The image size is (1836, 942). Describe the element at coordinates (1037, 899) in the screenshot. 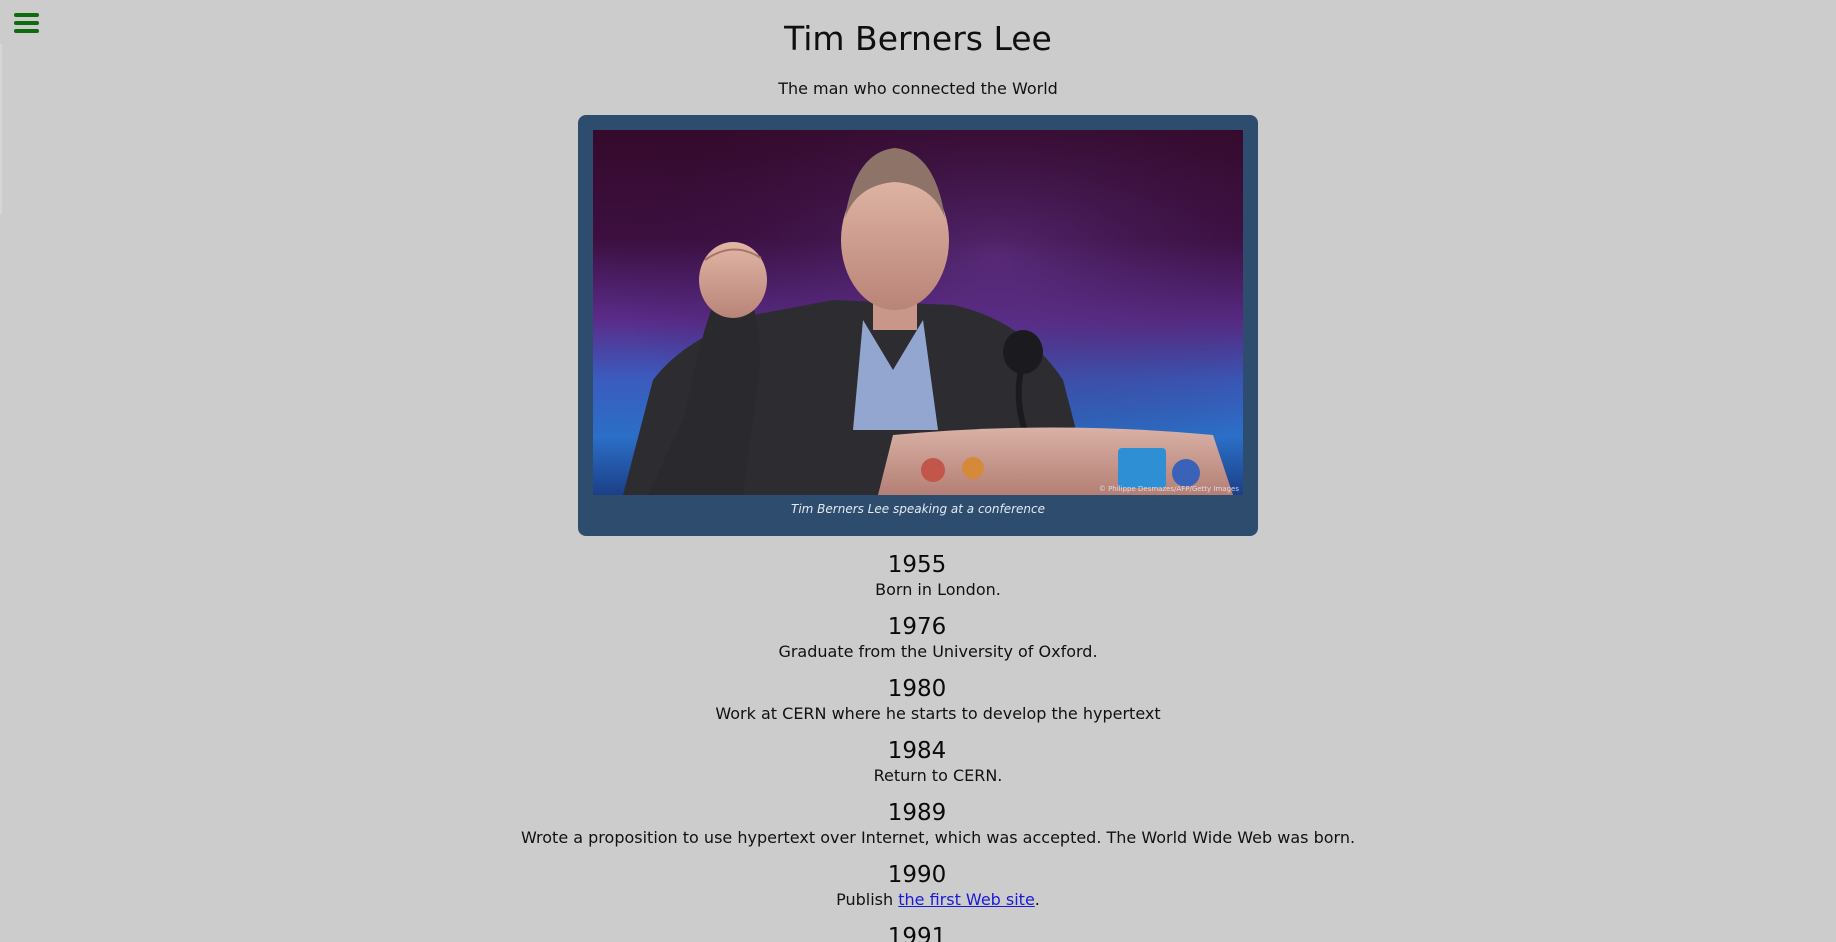

I see `timeline-text-suffix: .` at that location.